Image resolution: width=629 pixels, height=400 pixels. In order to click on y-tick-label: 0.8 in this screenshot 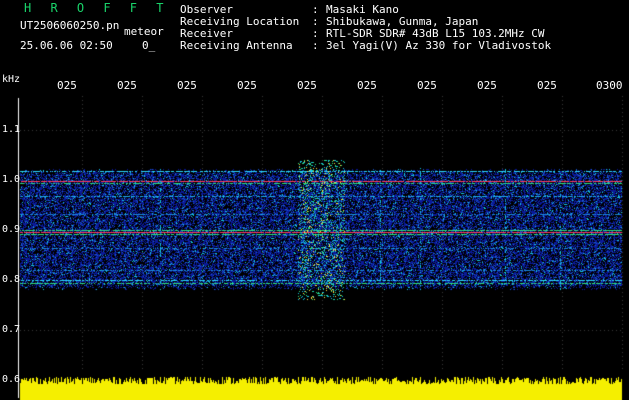, I will do `click(11, 279)`.